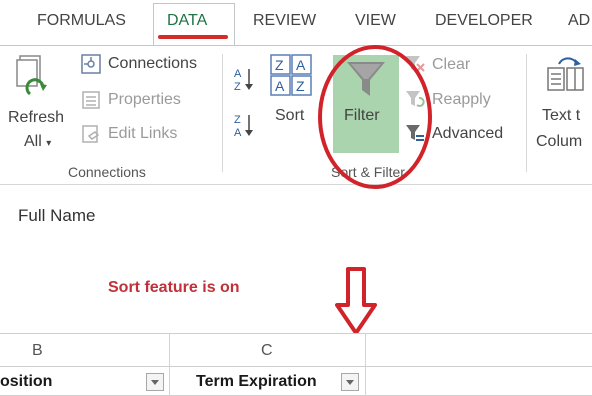 Image resolution: width=592 pixels, height=396 pixels. Describe the element at coordinates (267, 351) in the screenshot. I see `column-header-c: C` at that location.